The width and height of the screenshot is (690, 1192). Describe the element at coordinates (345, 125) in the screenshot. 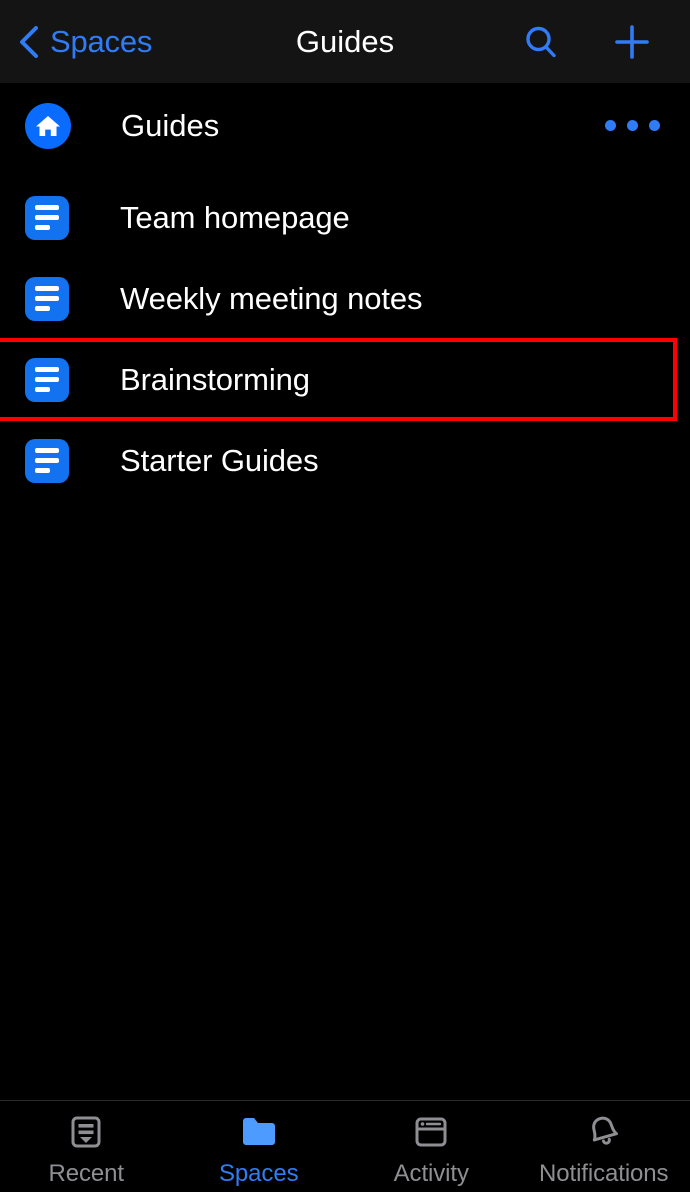

I see `space-header-row: Guides` at that location.